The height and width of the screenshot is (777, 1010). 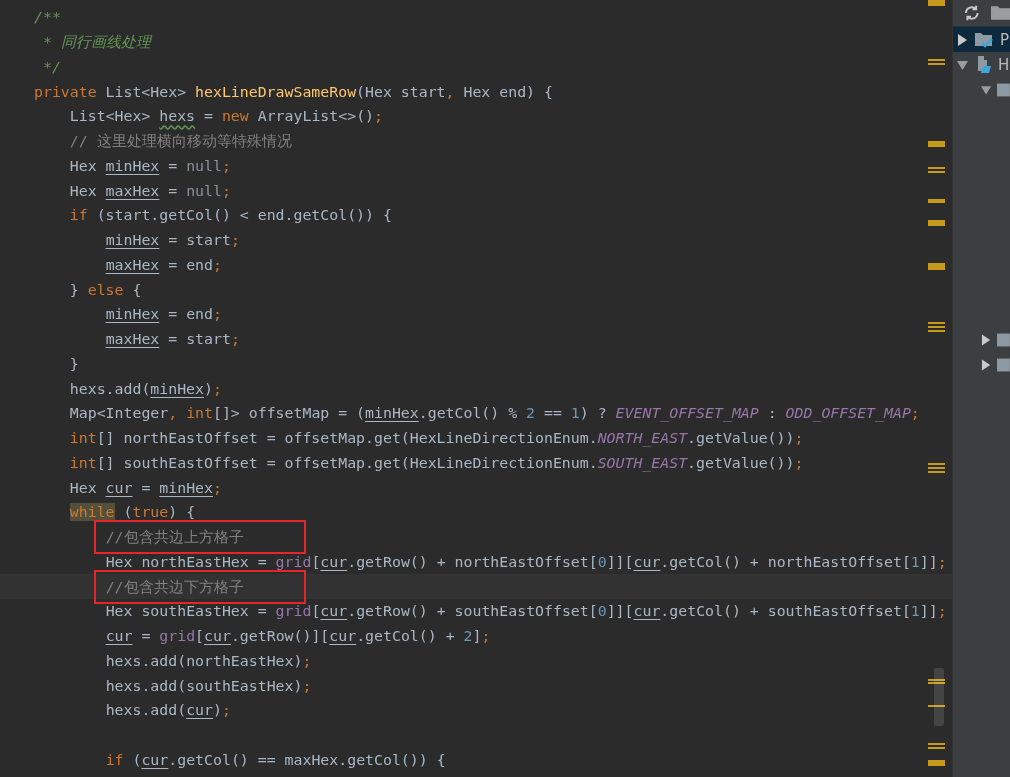 I want to click on code-line: List<Hex> hexs = new ArrayList<>();, so click(x=226, y=116).